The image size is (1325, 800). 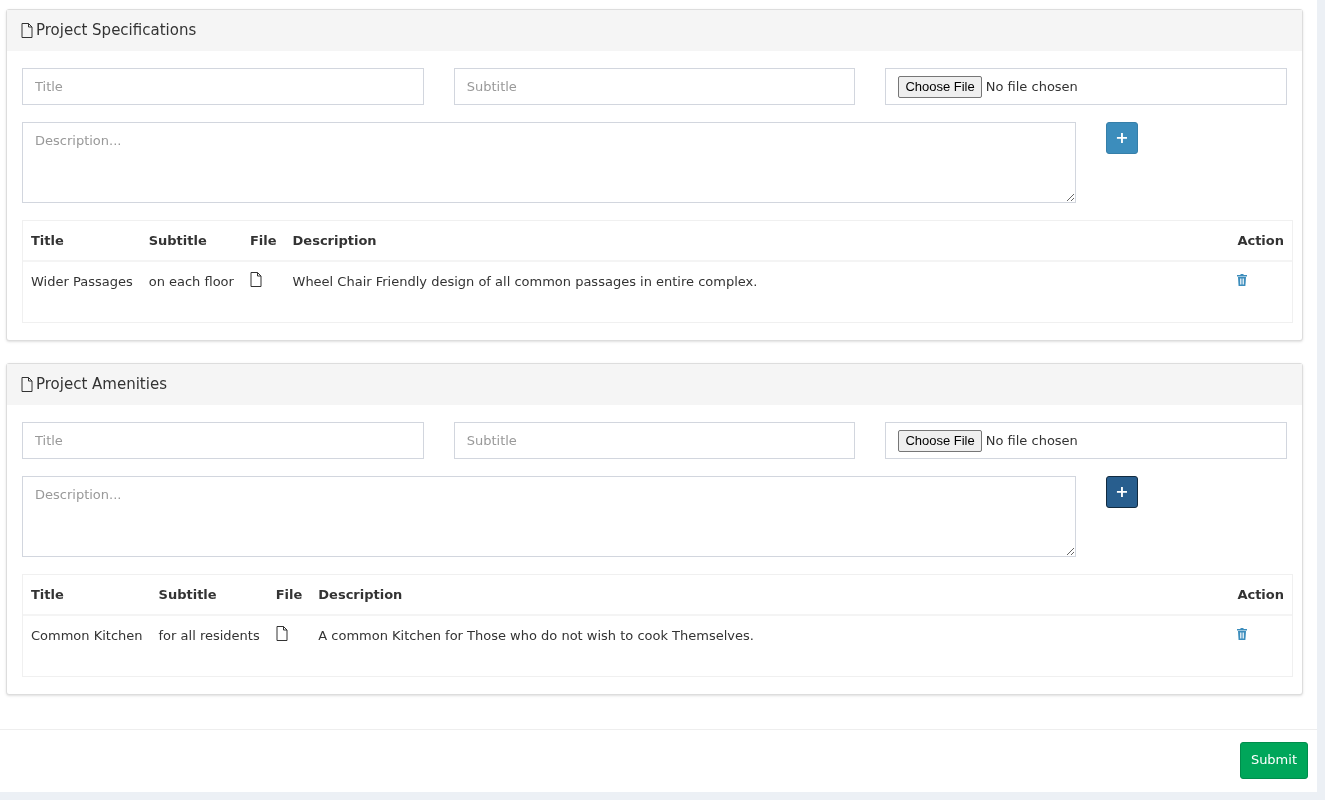 What do you see at coordinates (101, 385) in the screenshot?
I see `panel-title: Project Amenities` at bounding box center [101, 385].